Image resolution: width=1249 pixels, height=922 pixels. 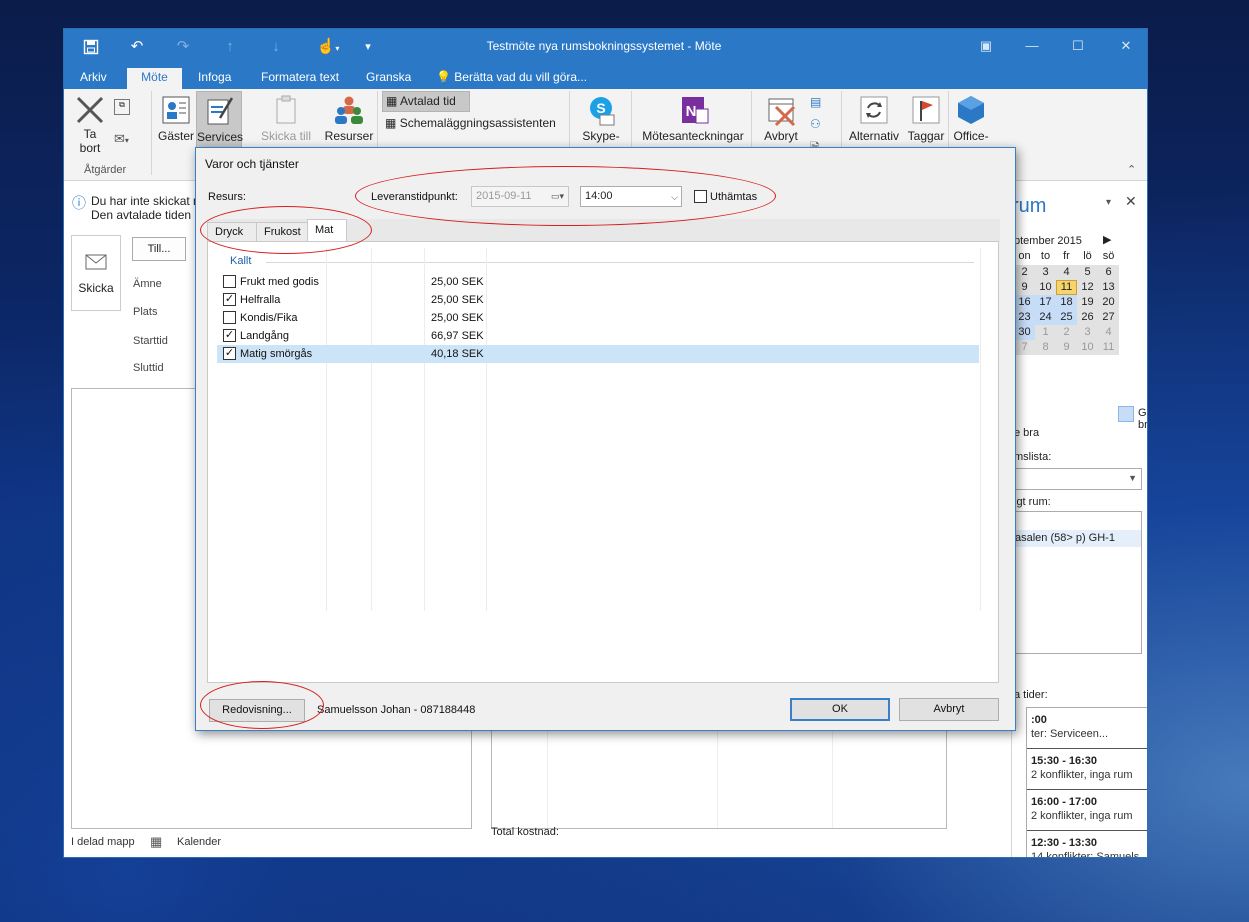 I want to click on calendar-day: 24, so click(x=1045, y=317).